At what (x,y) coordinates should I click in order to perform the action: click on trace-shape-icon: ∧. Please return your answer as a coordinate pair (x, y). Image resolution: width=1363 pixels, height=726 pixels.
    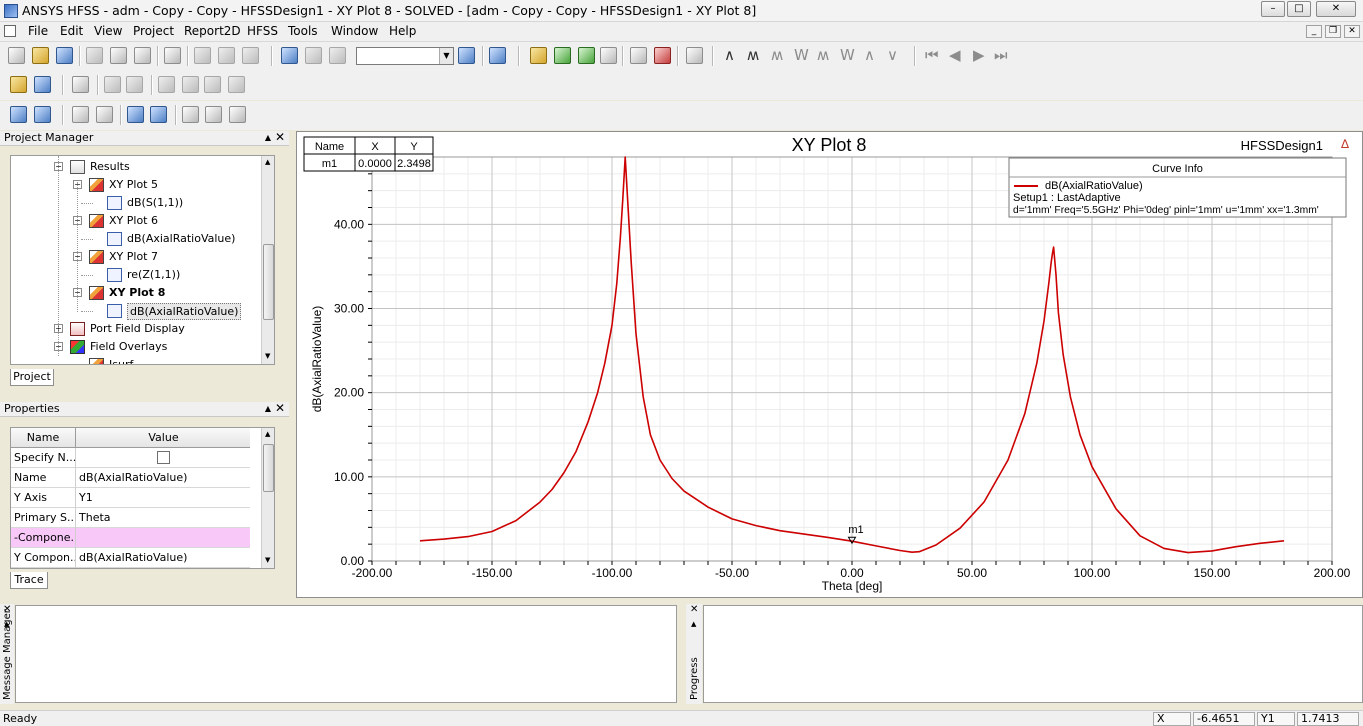
    Looking at the image, I should click on (869, 55).